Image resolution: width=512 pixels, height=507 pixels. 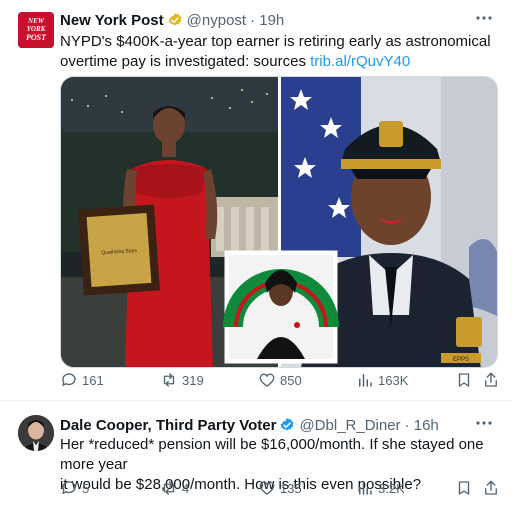 I want to click on reply-button: 5, so click(x=74, y=488).